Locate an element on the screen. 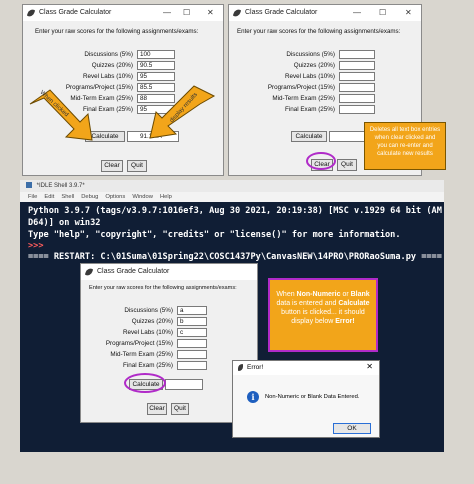  revel-labs-field: c is located at coordinates (192, 332).